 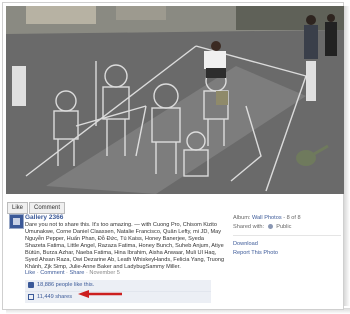 I want to click on shared-with-row: Shared with: Public, so click(x=287, y=227).